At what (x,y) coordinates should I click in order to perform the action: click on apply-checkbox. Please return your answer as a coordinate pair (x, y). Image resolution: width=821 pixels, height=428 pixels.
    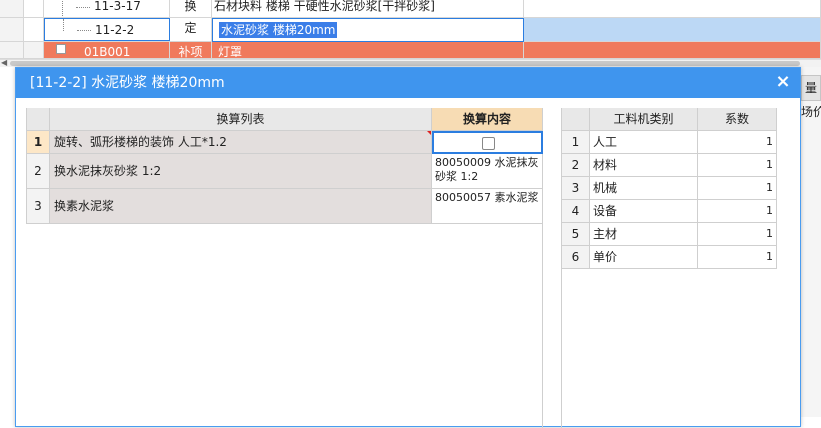
    Looking at the image, I should click on (488, 143).